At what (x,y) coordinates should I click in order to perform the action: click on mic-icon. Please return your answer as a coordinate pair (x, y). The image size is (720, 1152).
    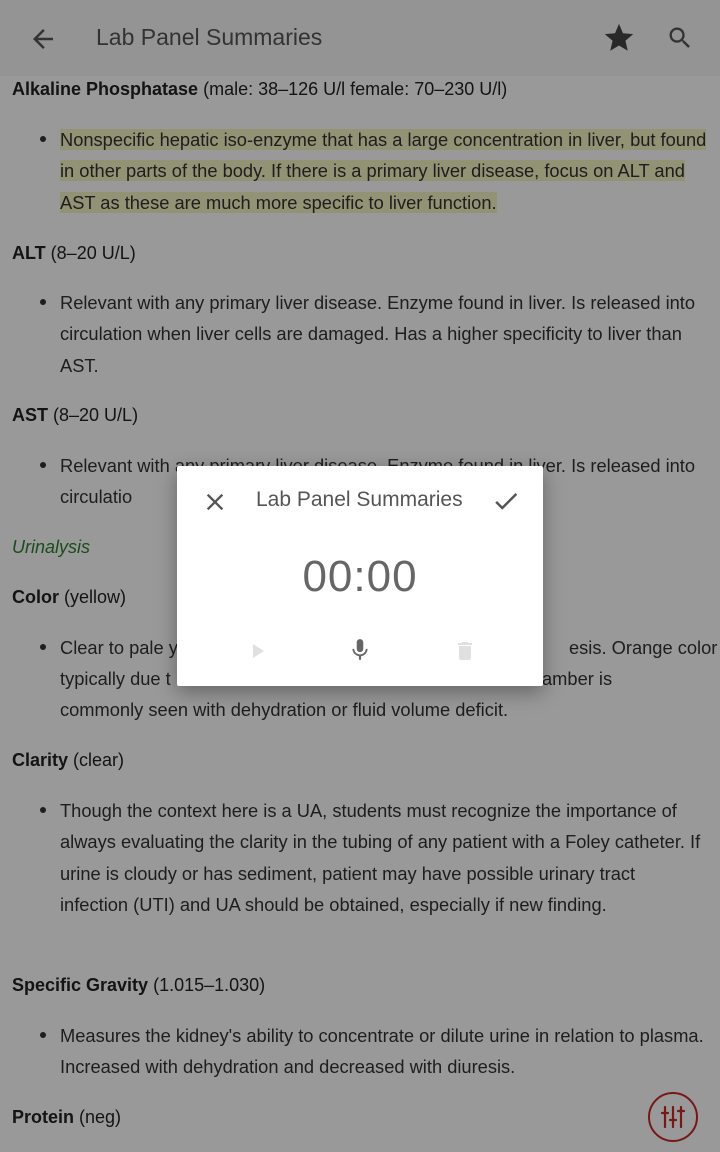
    Looking at the image, I should click on (360, 650).